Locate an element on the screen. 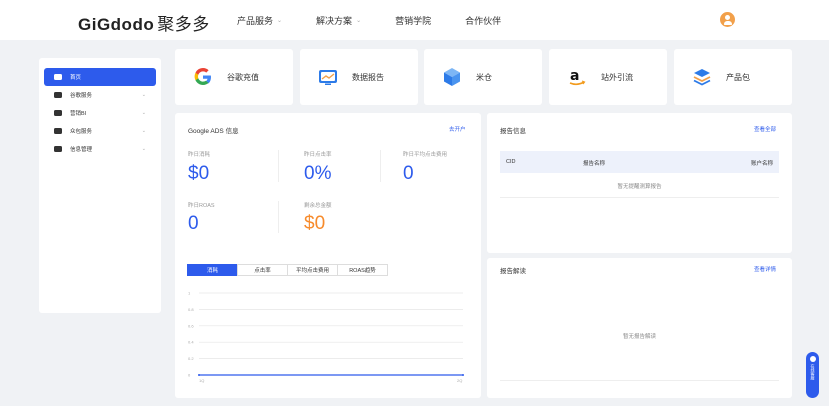 The height and width of the screenshot is (406, 829). panel-title: 报告信息 is located at coordinates (513, 131).